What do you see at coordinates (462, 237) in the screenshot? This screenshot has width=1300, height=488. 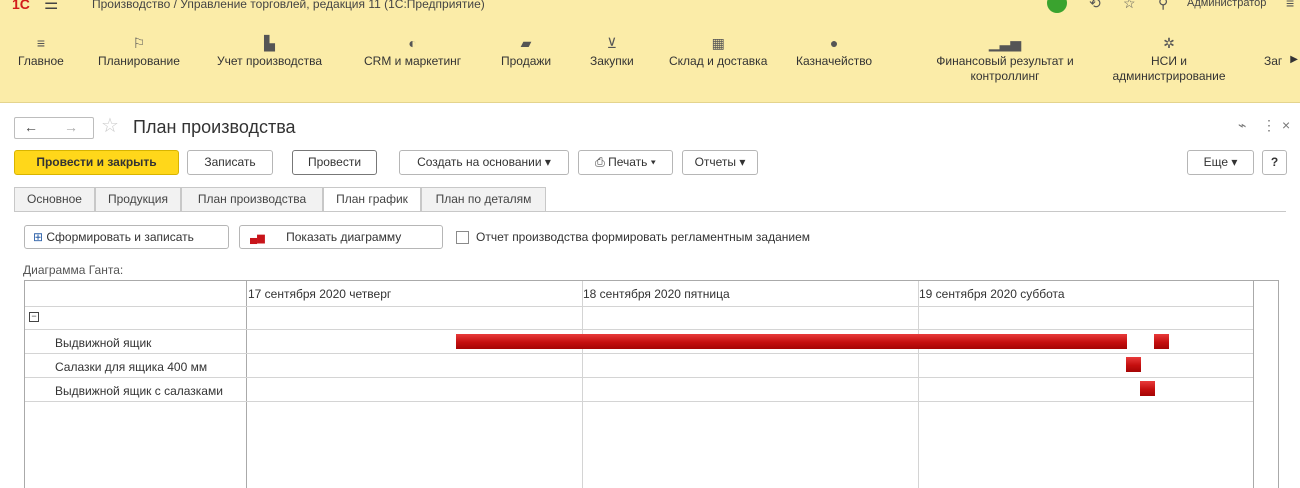 I see `scheduled-report-checkbox` at bounding box center [462, 237].